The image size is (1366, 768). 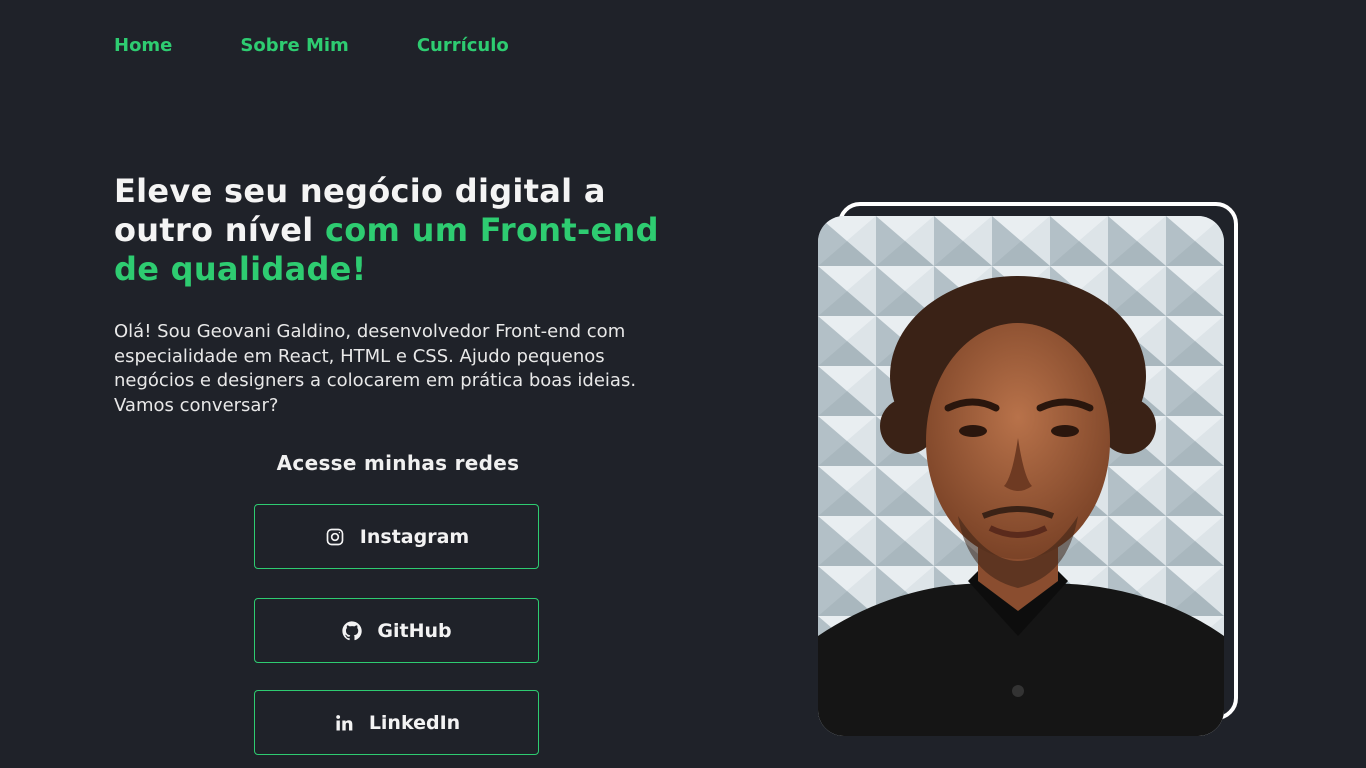 What do you see at coordinates (143, 46) in the screenshot?
I see `nav-home: Home` at bounding box center [143, 46].